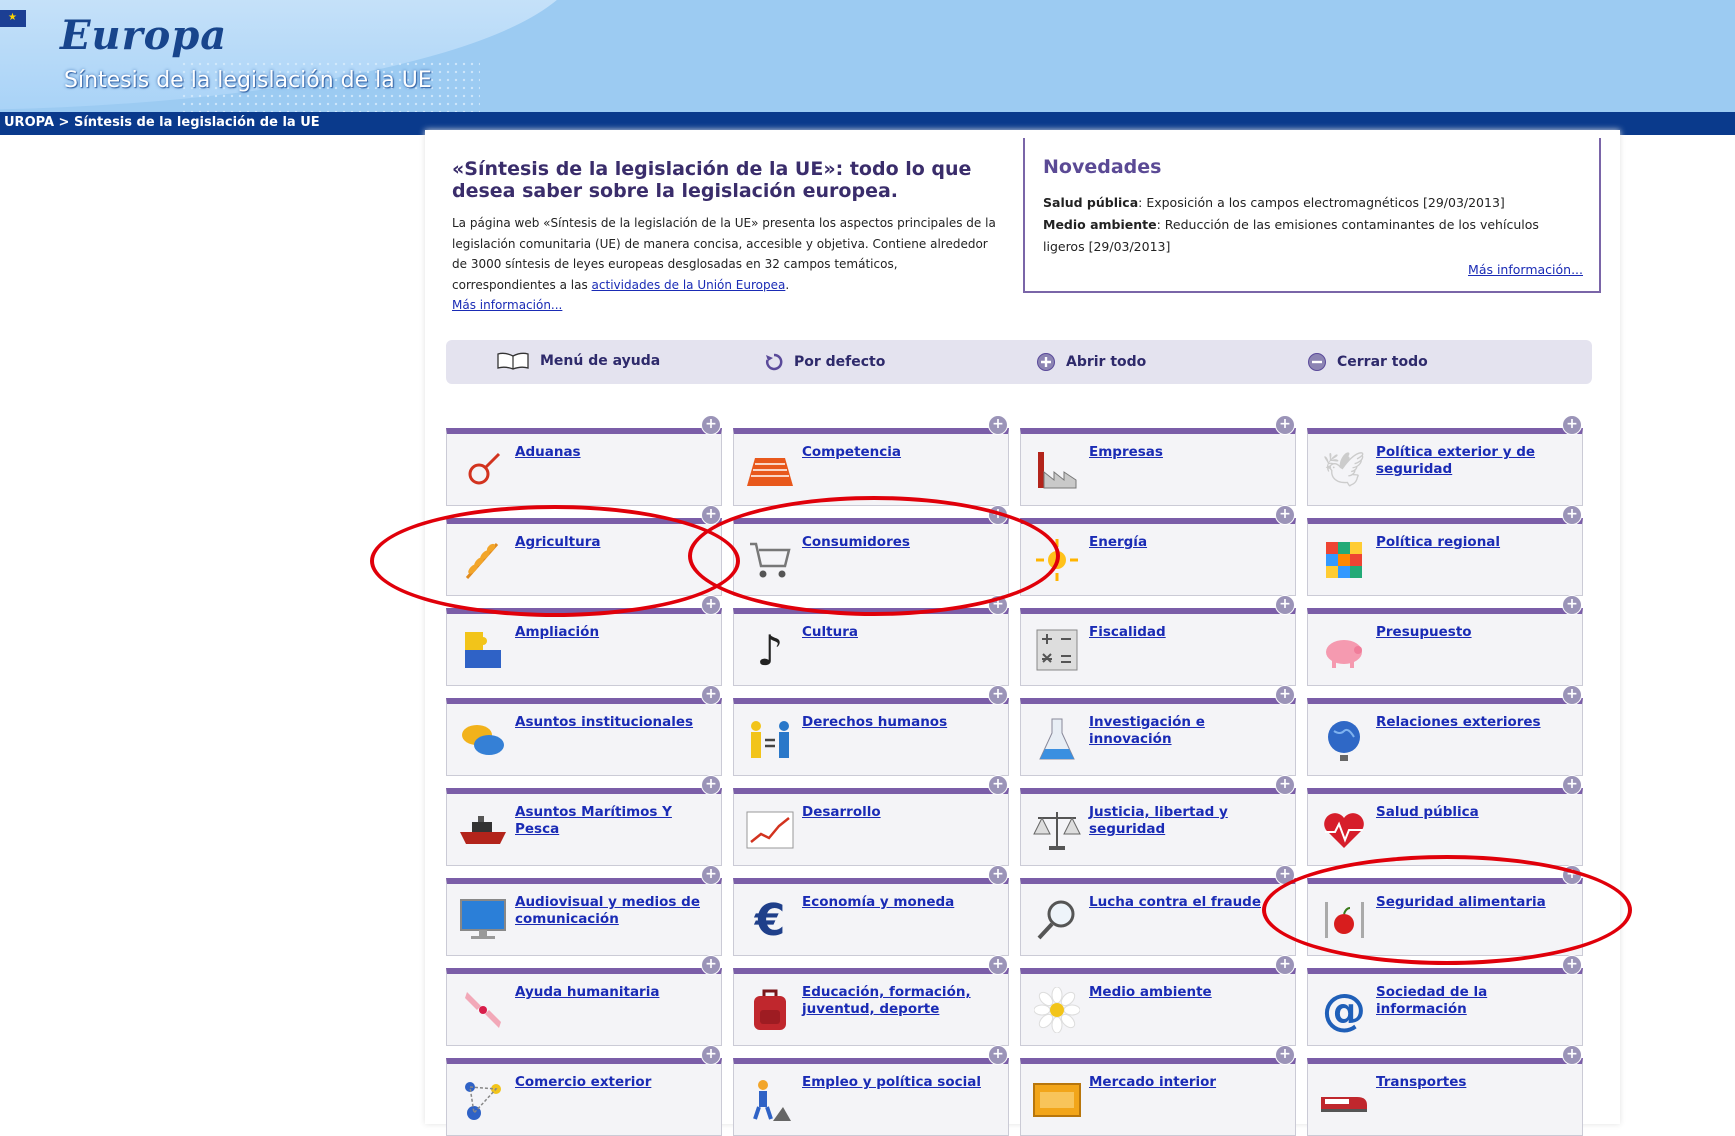  What do you see at coordinates (615, 542) in the screenshot?
I see `topic-link: Agricultura` at bounding box center [615, 542].